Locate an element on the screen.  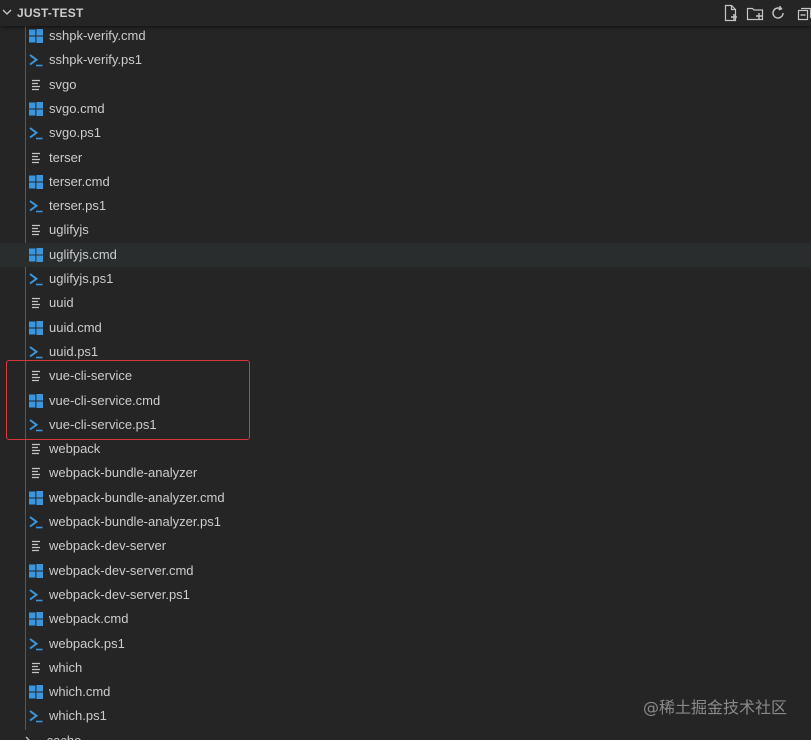
file-row: webpack-dev-server.ps1 is located at coordinates (405, 595).